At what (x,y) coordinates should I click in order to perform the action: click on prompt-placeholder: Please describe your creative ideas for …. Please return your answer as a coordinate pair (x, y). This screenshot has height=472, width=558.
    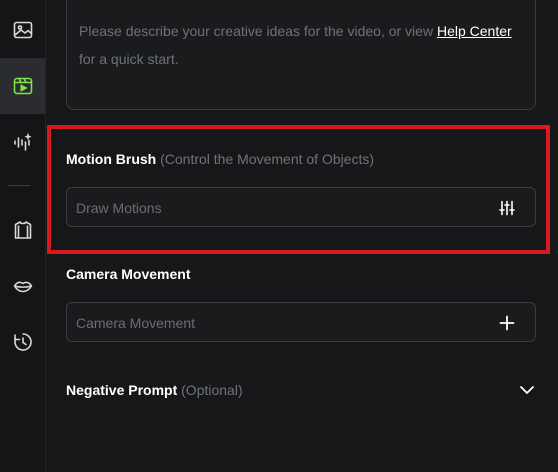
    Looking at the image, I should click on (304, 45).